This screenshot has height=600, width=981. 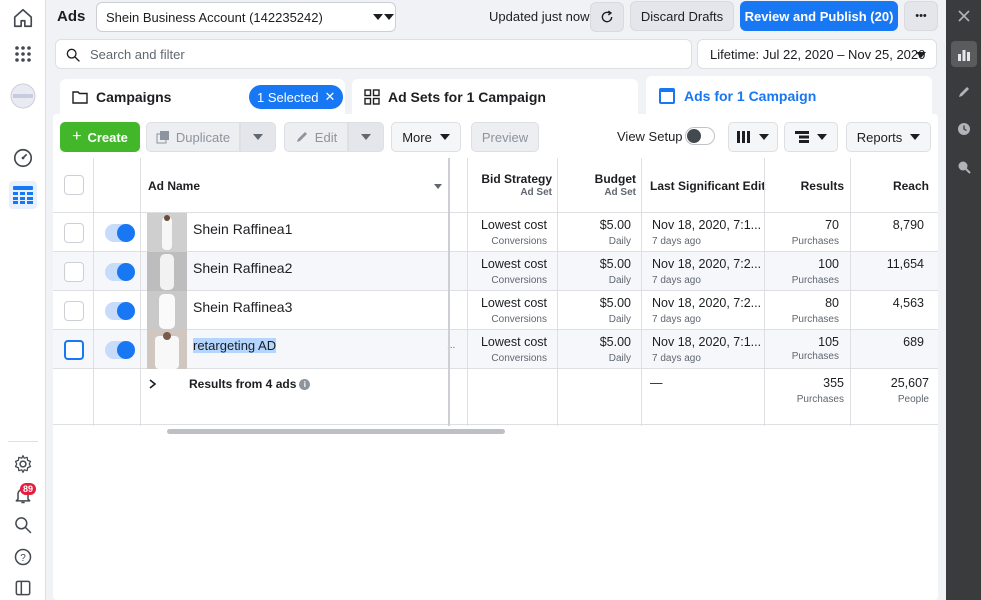 What do you see at coordinates (682, 16) in the screenshot?
I see `discard-drafts-button: Discard Drafts` at bounding box center [682, 16].